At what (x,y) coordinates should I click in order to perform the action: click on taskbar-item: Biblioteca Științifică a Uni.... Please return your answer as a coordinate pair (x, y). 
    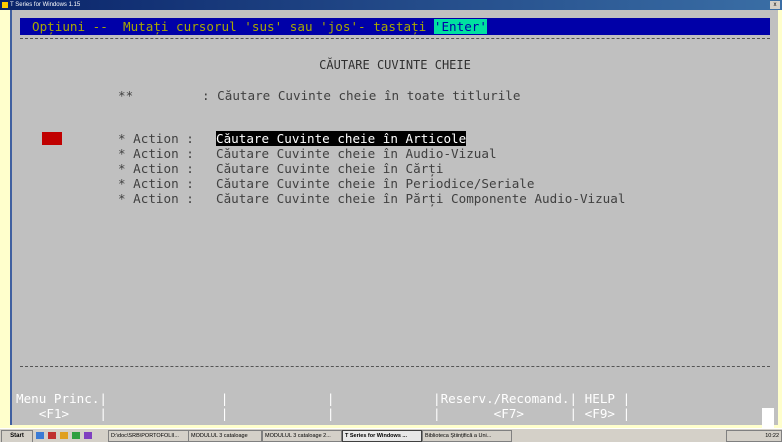
    Looking at the image, I should click on (467, 436).